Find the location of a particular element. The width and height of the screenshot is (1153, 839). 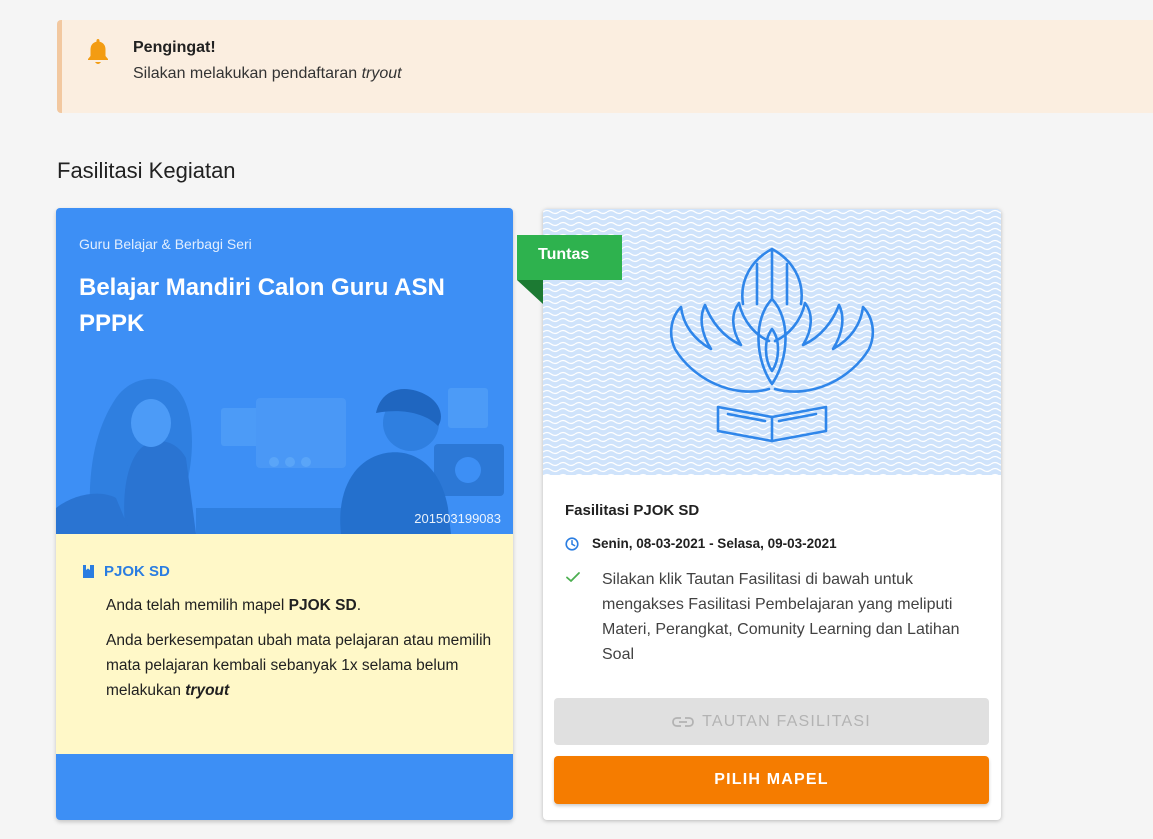

selected-subject-text: Anda telah memilih mapel PJOK SD. is located at coordinates (301, 605).